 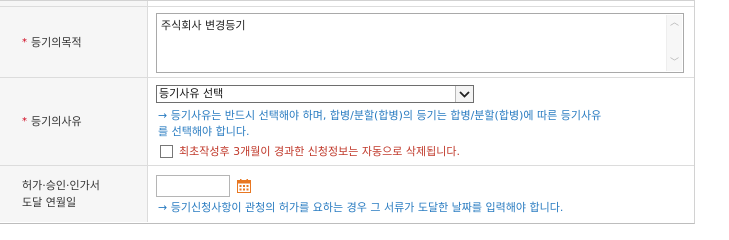 I want to click on reason-select-value: 등기사유 선택, so click(x=191, y=93).